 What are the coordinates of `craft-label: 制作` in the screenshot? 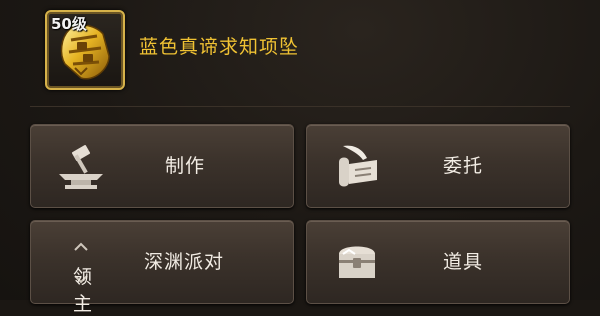 It's located at (185, 166).